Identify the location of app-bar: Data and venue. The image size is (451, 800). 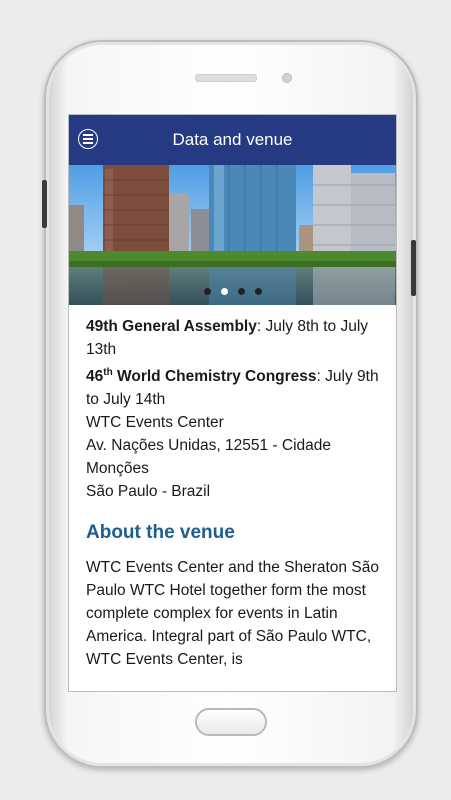
(232, 140).